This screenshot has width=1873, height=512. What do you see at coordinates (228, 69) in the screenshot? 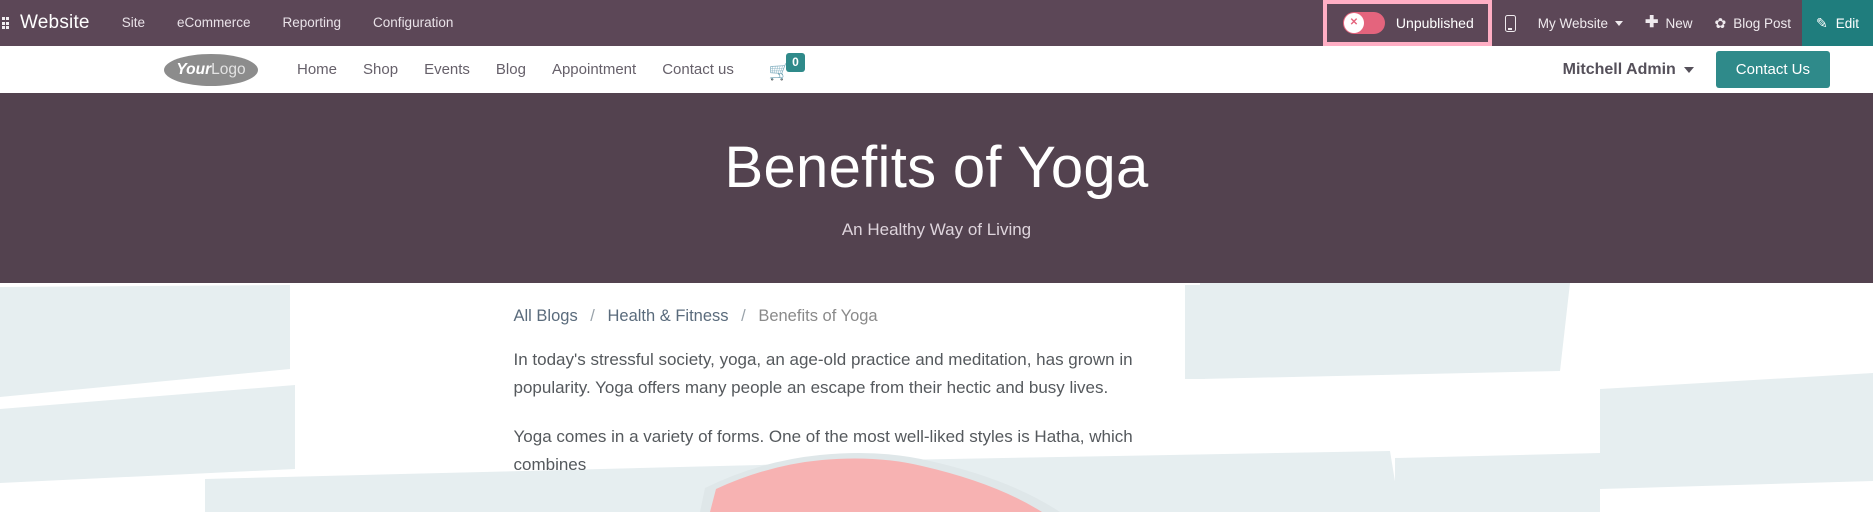
I see `logo-text-light: Logo` at bounding box center [228, 69].